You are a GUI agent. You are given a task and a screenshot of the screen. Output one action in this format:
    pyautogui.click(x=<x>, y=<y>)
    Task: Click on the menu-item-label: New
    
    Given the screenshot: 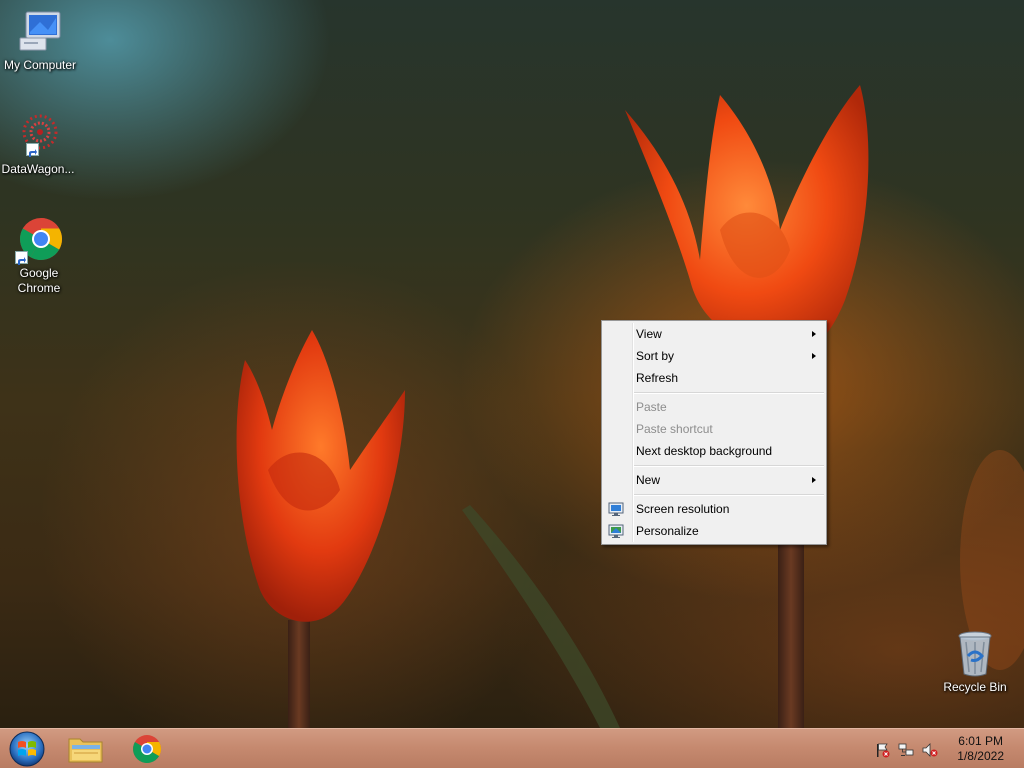 What is the action you would take?
    pyautogui.click(x=648, y=480)
    